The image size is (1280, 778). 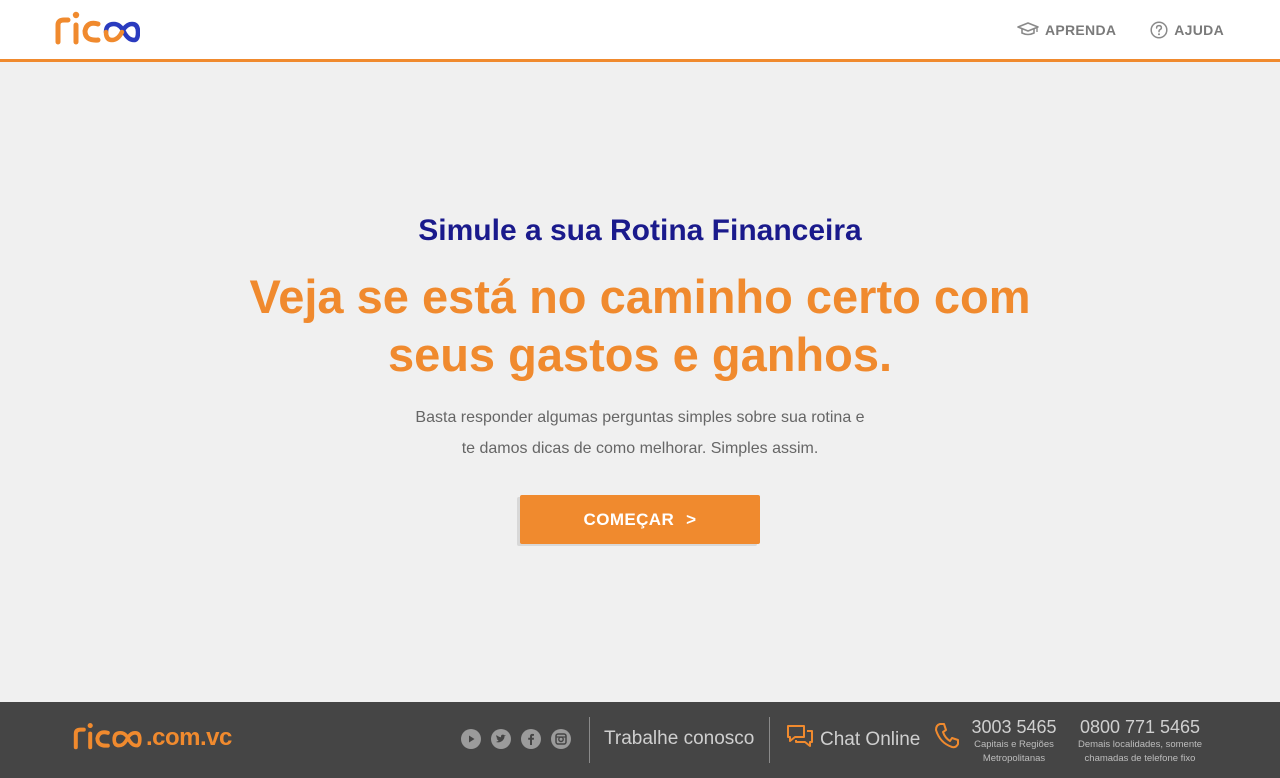 What do you see at coordinates (947, 738) in the screenshot?
I see `phone-icon` at bounding box center [947, 738].